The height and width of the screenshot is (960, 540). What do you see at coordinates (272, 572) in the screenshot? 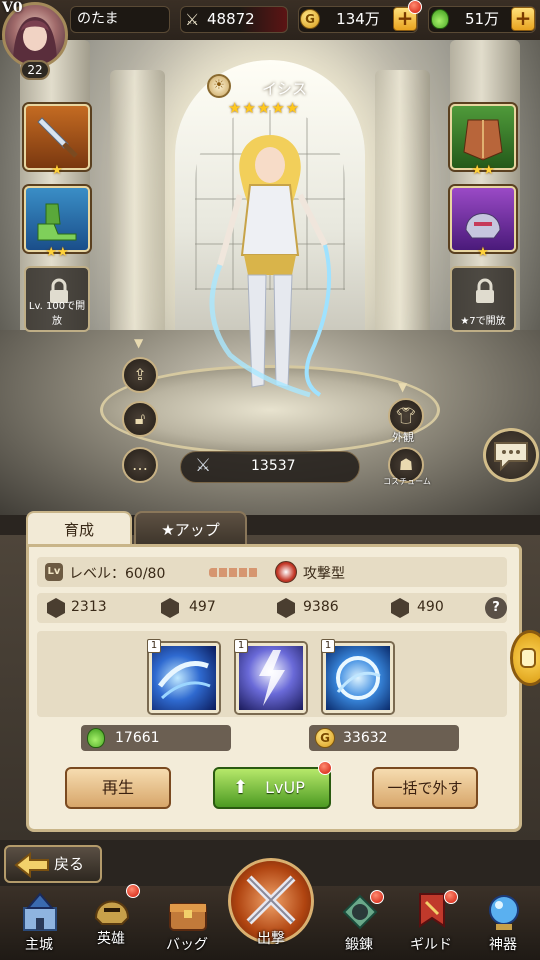
I see `level-row: Lv レベル：60/80 攻撃型` at bounding box center [272, 572].